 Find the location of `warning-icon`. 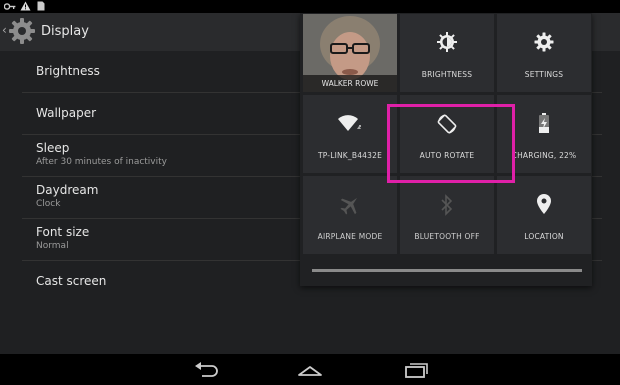

warning-icon is located at coordinates (25, 6).